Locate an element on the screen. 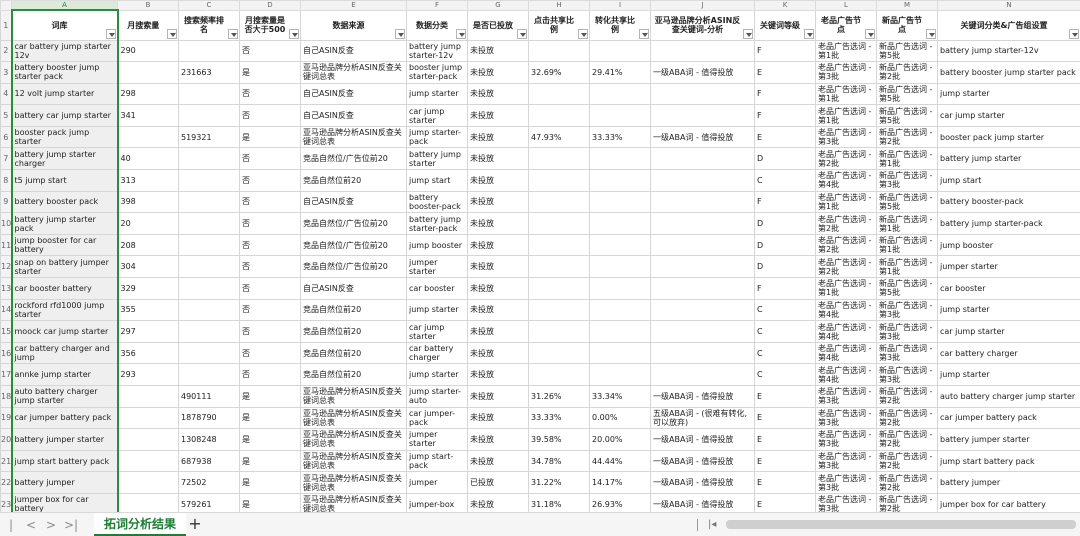 This screenshot has height=536, width=1080. table-cell: booster pack jump starter is located at coordinates (1008, 137).